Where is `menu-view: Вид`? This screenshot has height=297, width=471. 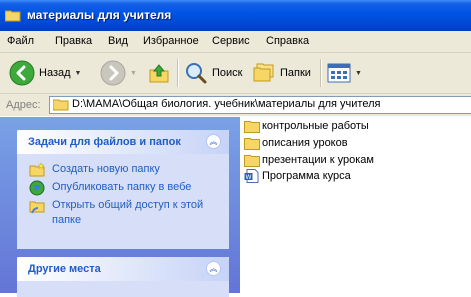
menu-view: Вид is located at coordinates (118, 41).